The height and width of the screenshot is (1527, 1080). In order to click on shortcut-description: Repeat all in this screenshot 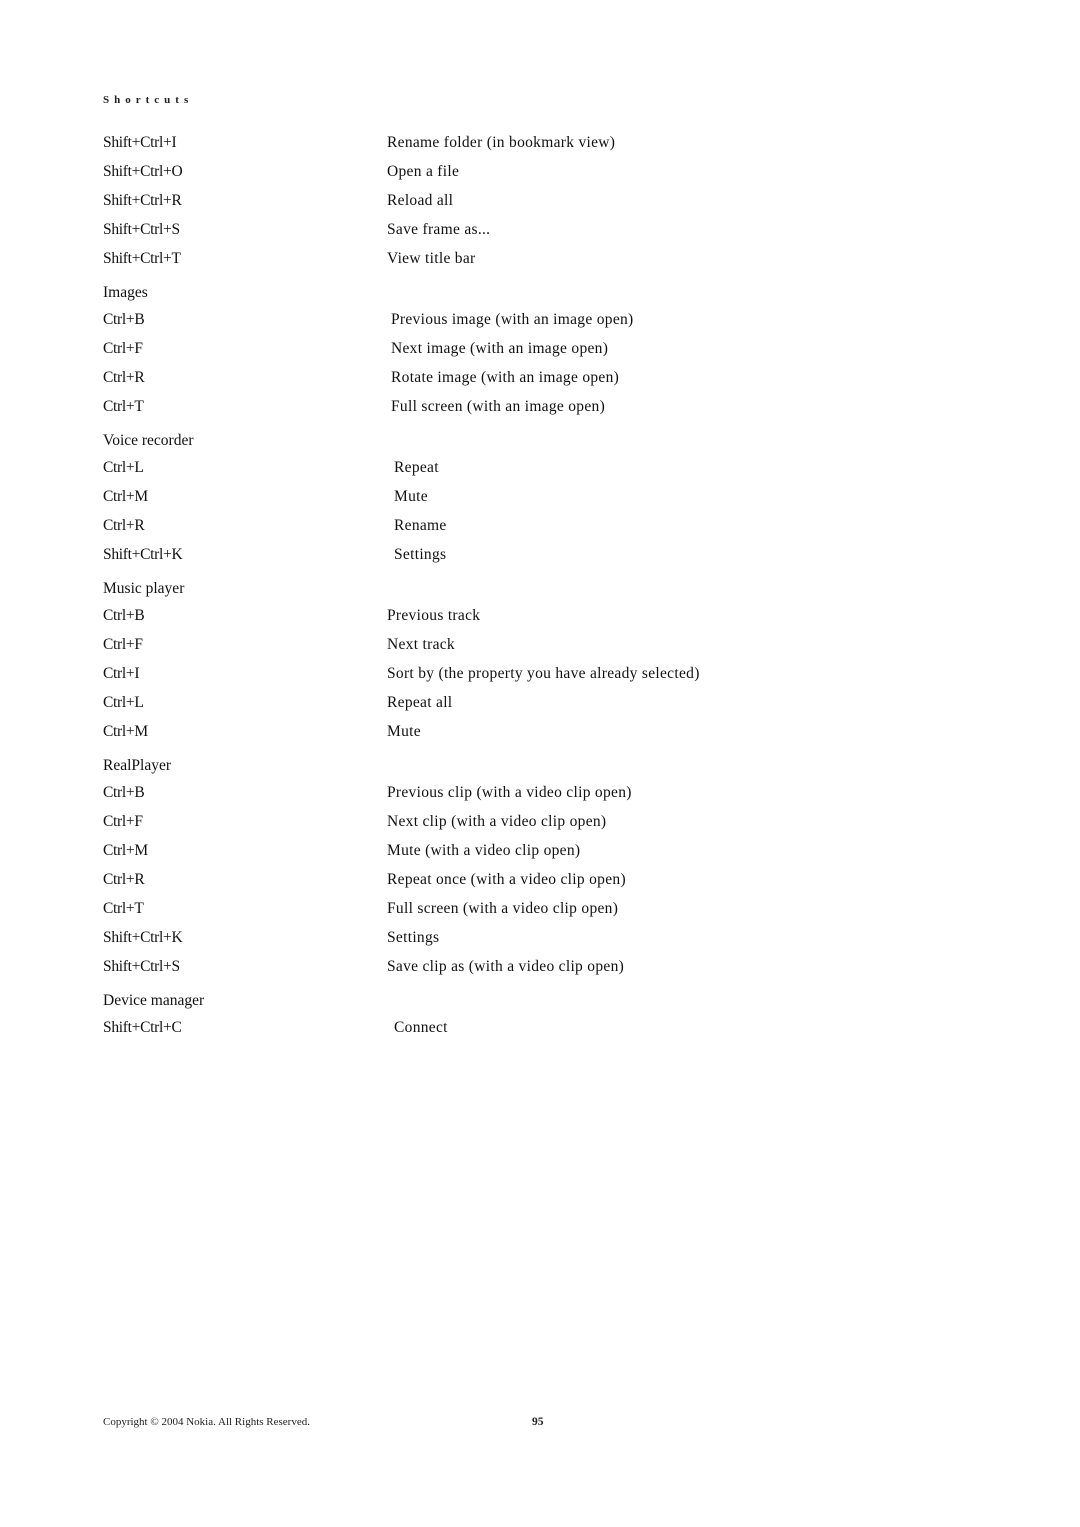, I will do `click(420, 702)`.